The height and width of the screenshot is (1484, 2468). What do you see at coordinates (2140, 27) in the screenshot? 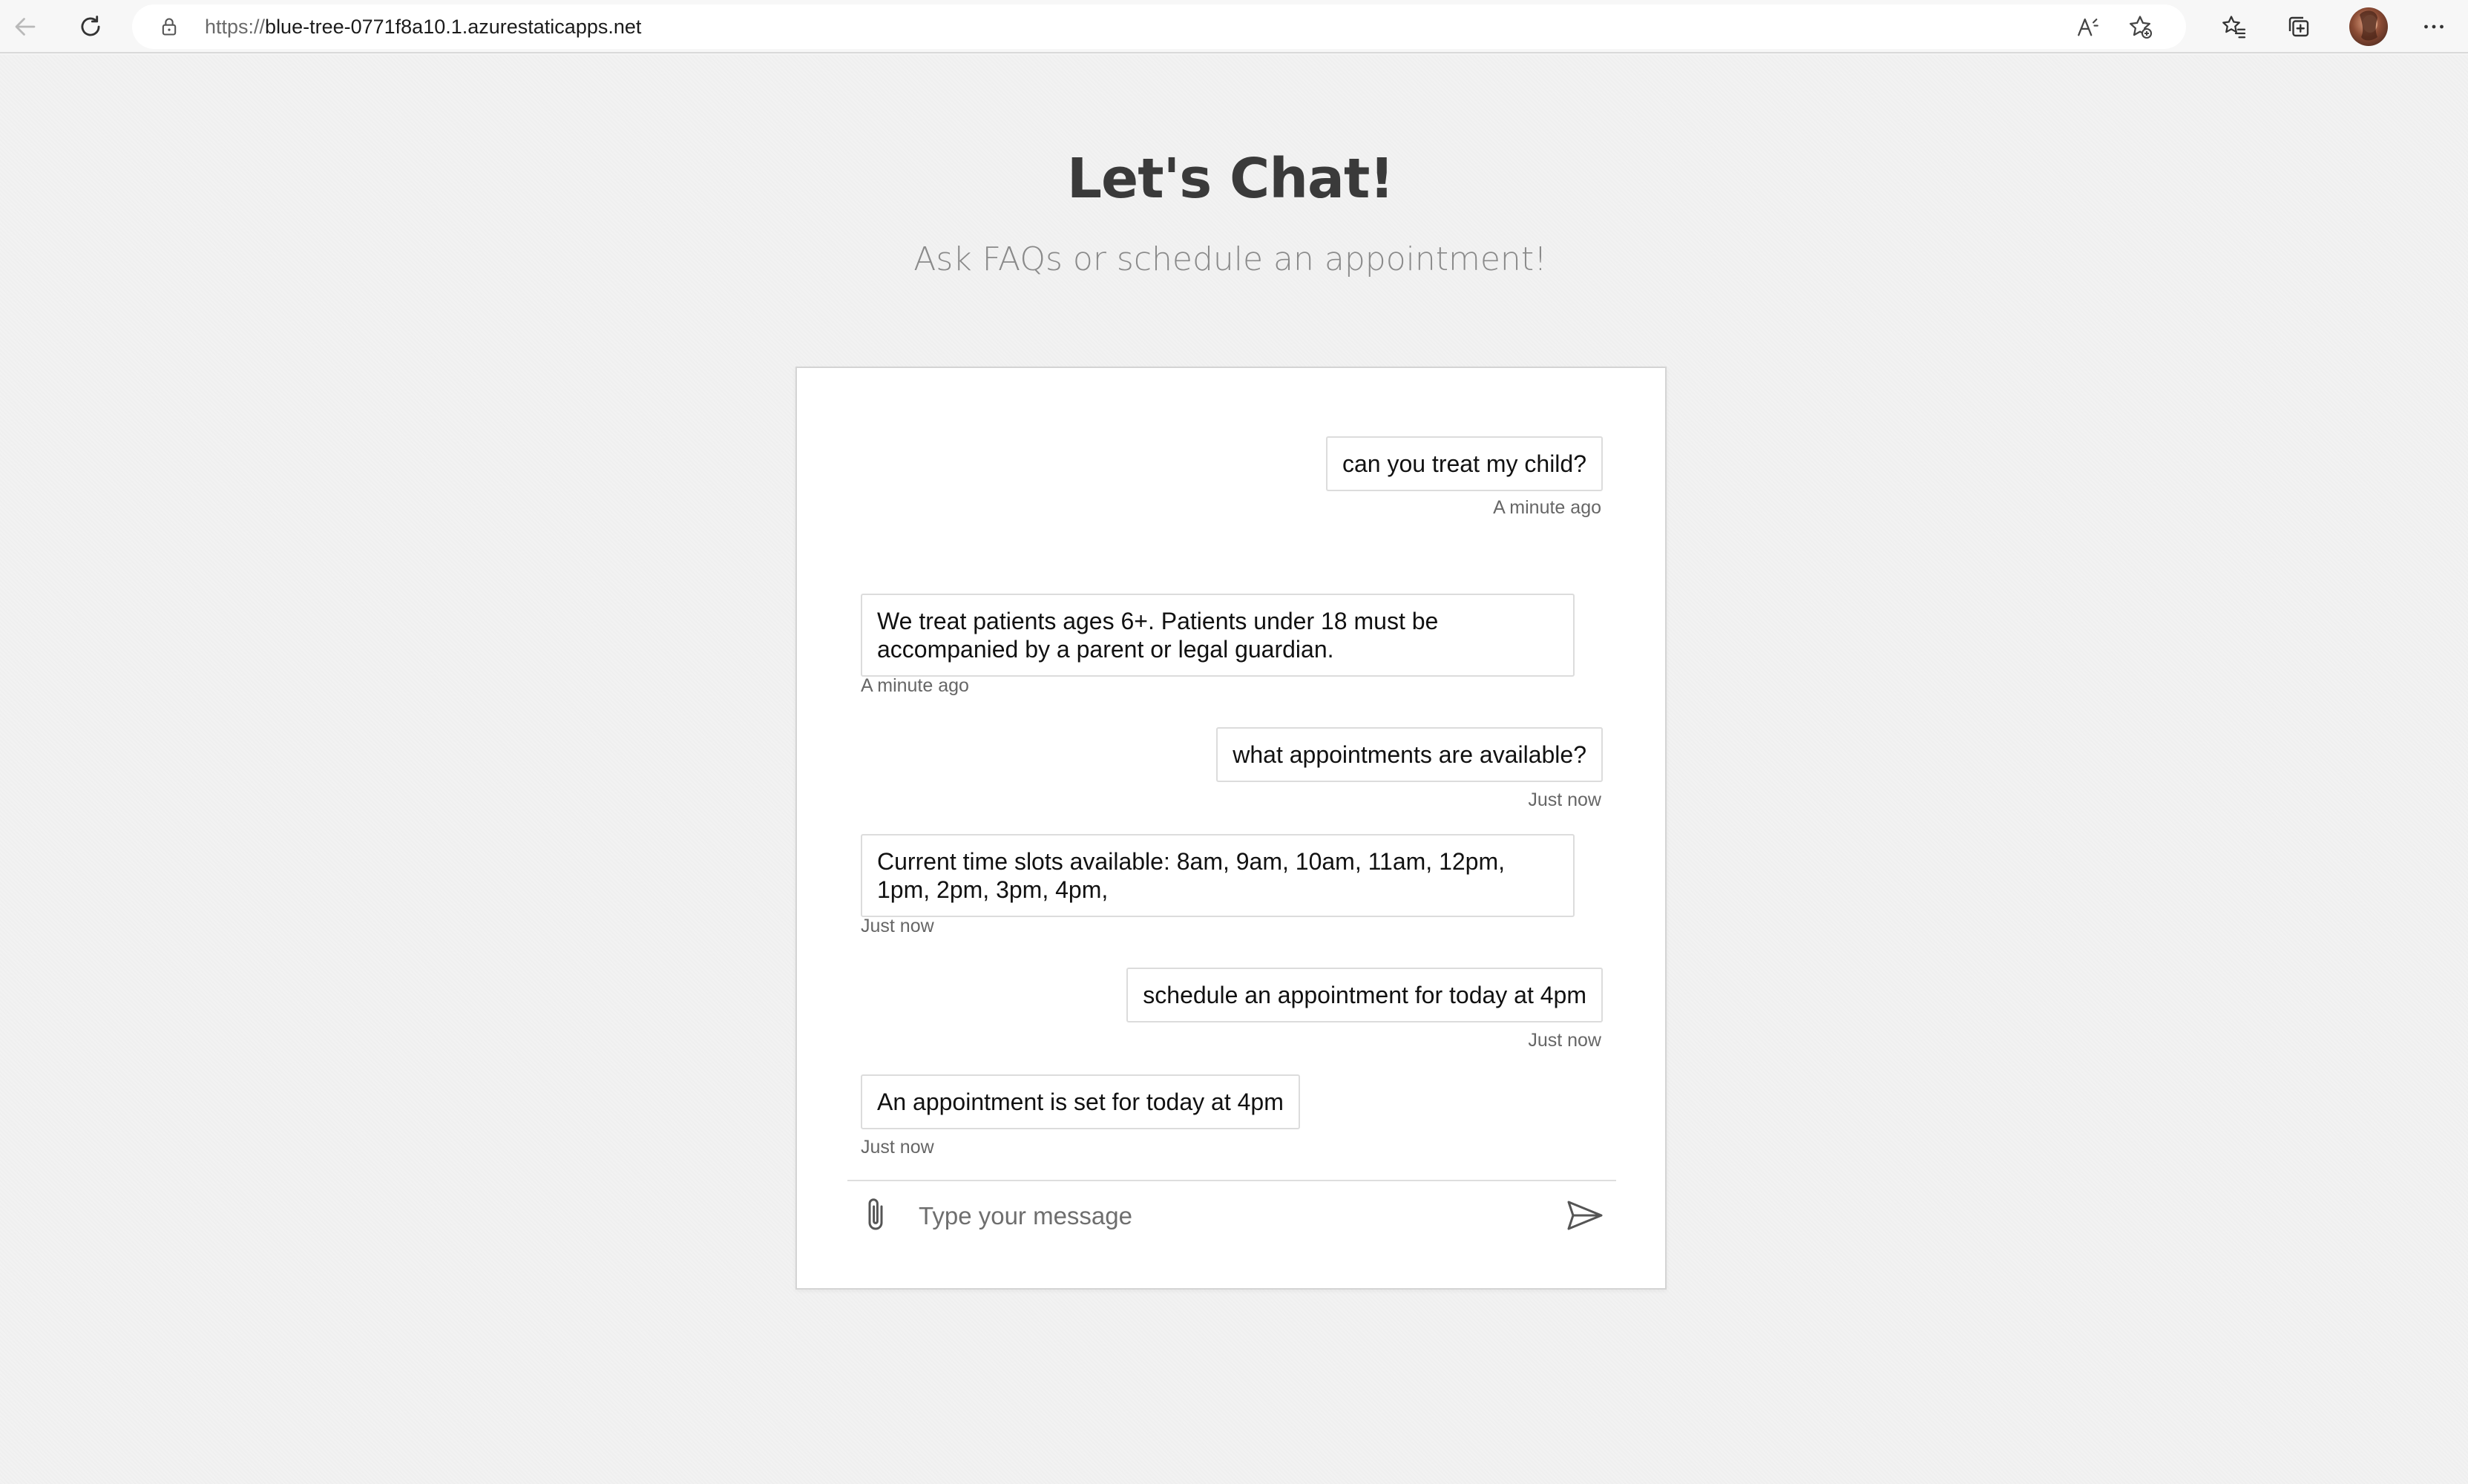
I see `add-favorite-icon` at bounding box center [2140, 27].